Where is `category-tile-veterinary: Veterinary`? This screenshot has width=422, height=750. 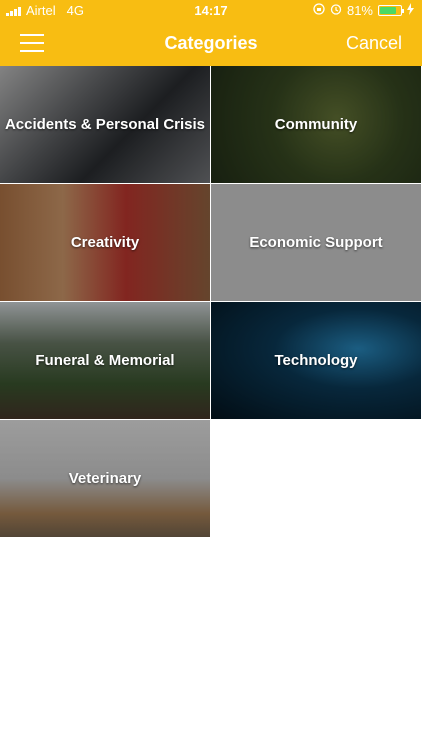 category-tile-veterinary: Veterinary is located at coordinates (105, 478).